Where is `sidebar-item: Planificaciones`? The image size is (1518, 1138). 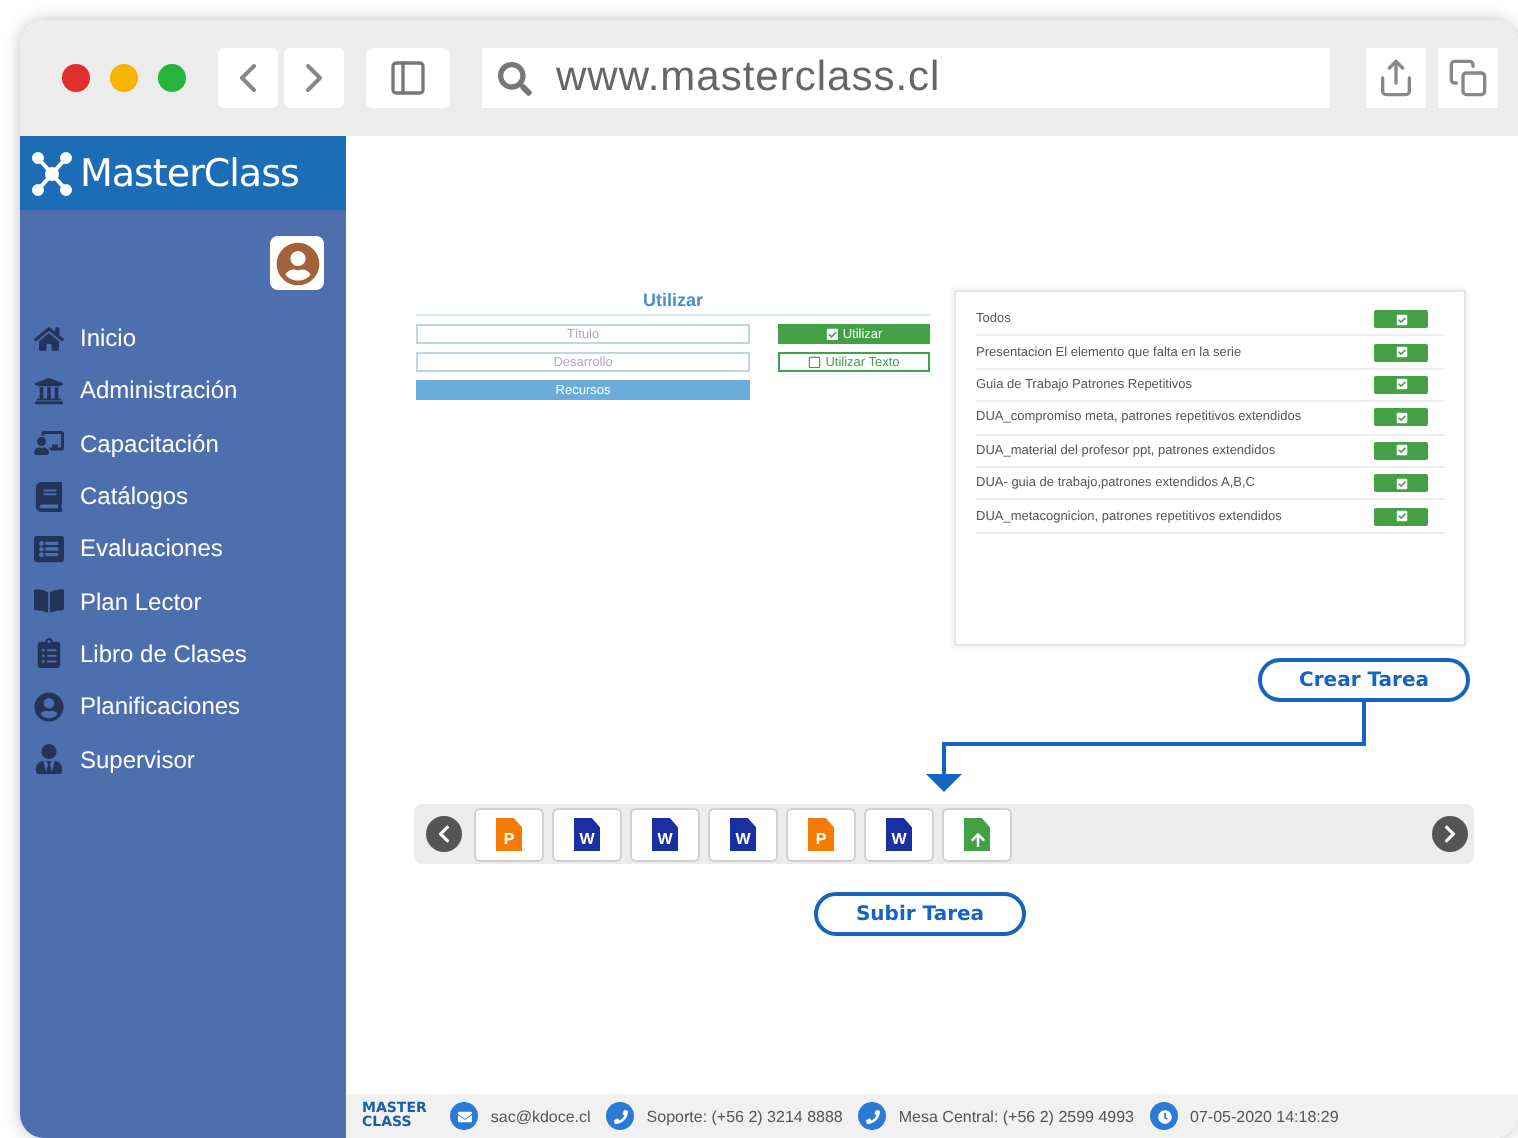 sidebar-item: Planificaciones is located at coordinates (183, 706).